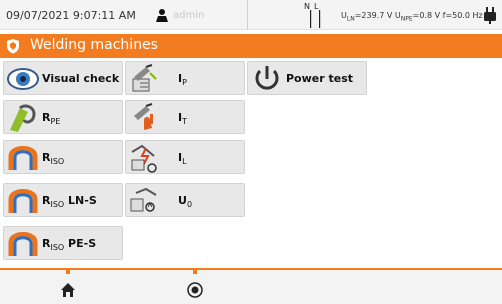 The height and width of the screenshot is (304, 502). I want to click on nl-indicator: N L, so click(314, 15).